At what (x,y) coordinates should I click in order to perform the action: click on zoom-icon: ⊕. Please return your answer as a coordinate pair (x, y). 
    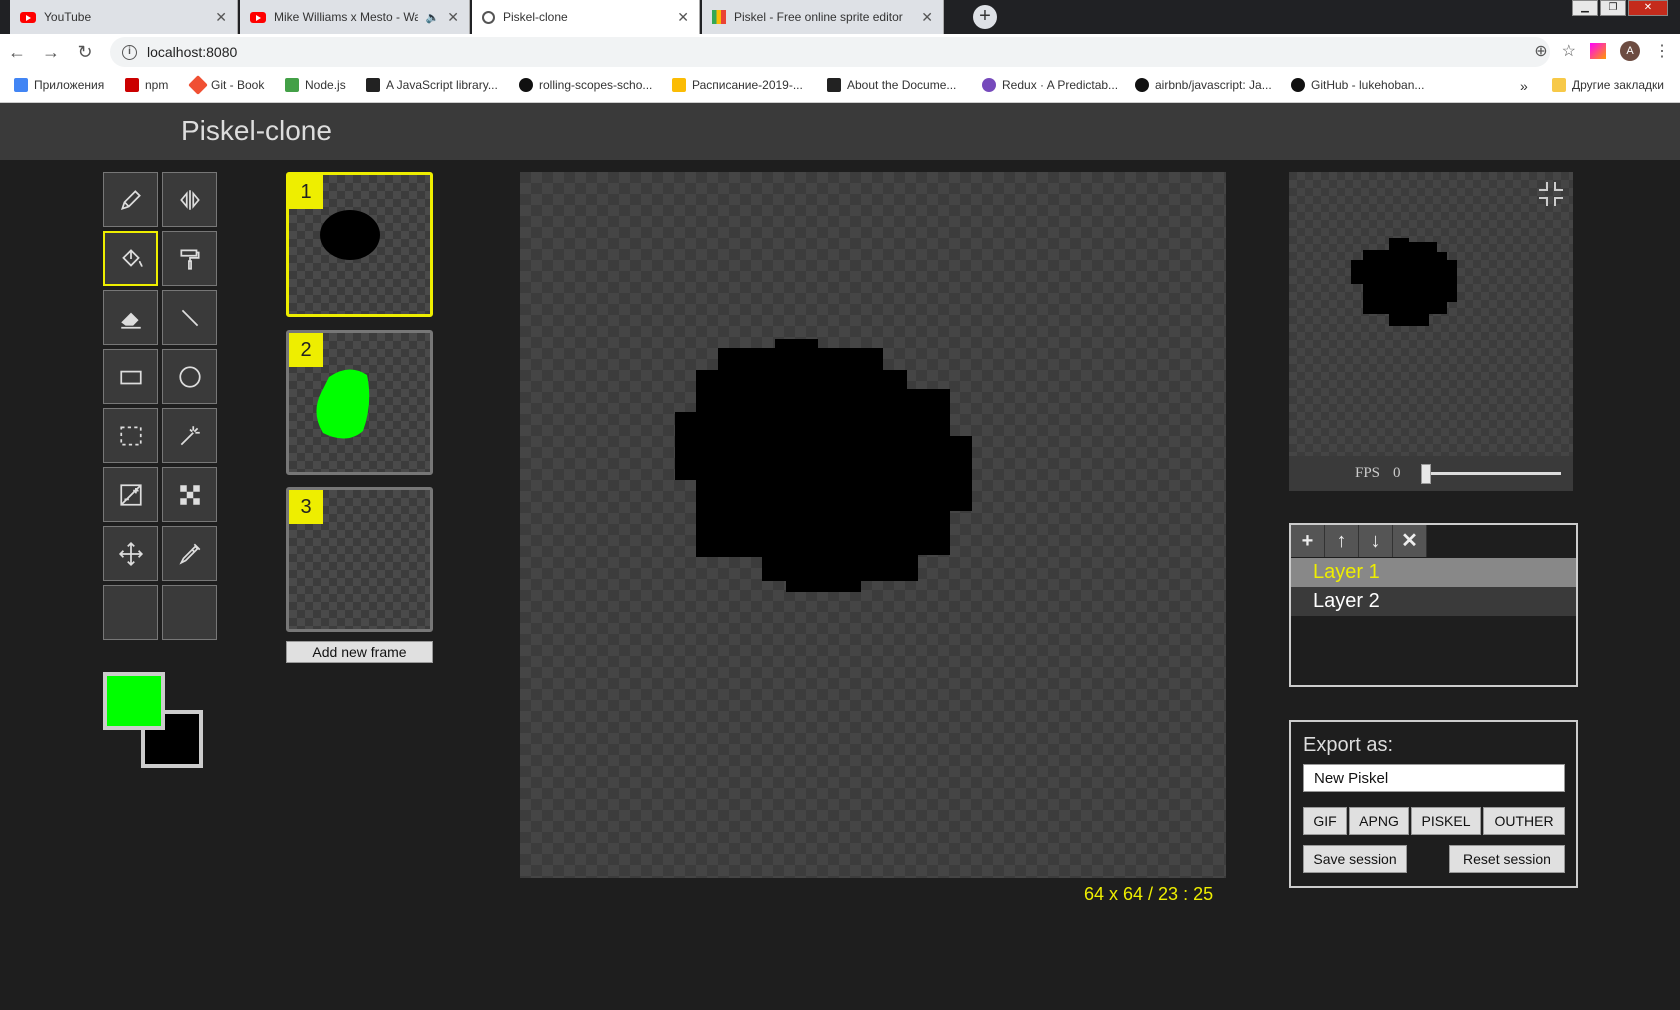
    Looking at the image, I should click on (1540, 51).